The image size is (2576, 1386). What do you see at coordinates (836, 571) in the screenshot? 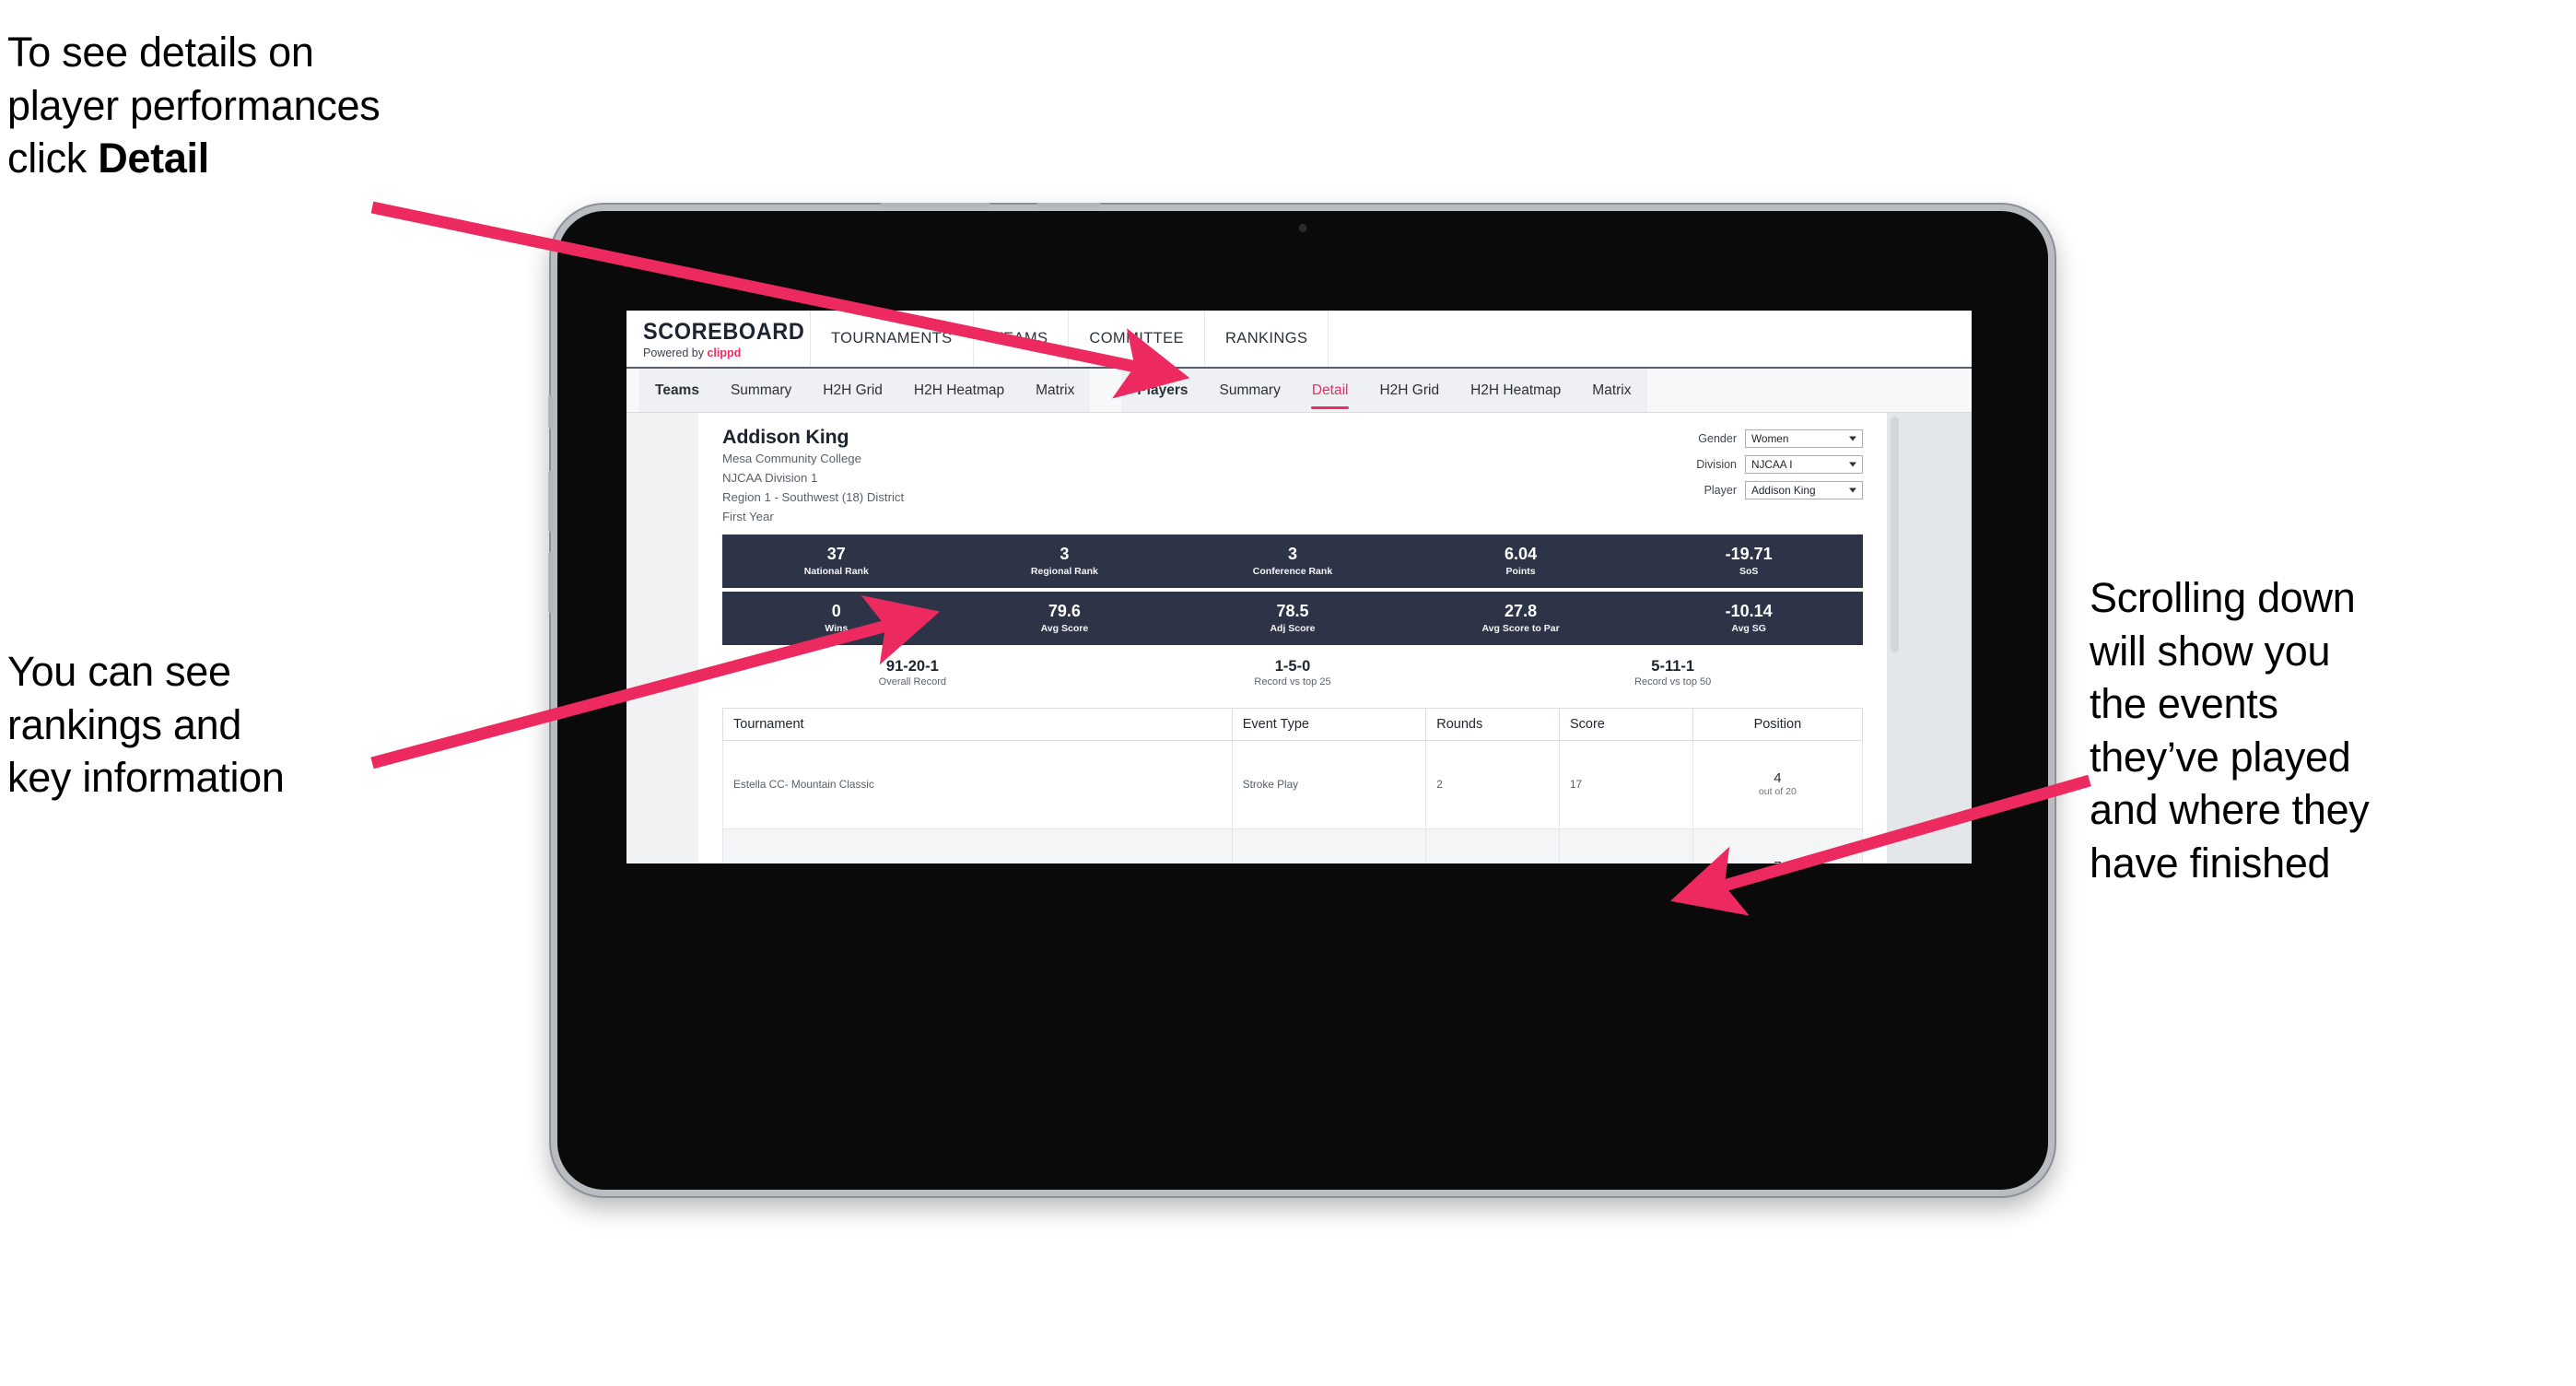
I see `stat-national-rank-label: National Rank` at bounding box center [836, 571].